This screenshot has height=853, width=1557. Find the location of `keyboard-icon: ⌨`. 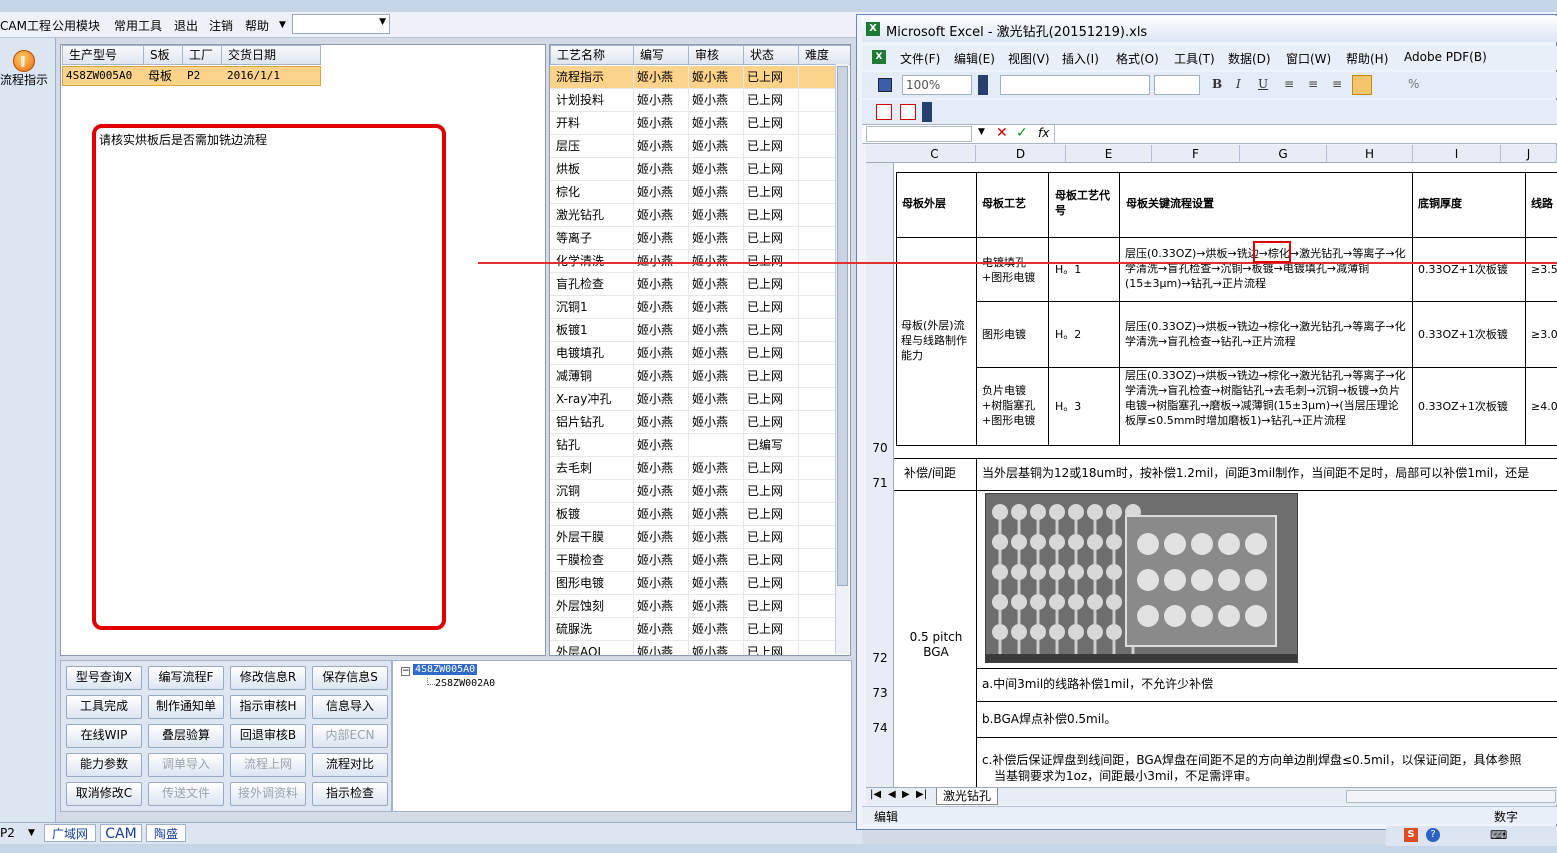

keyboard-icon: ⌨ is located at coordinates (1498, 835).